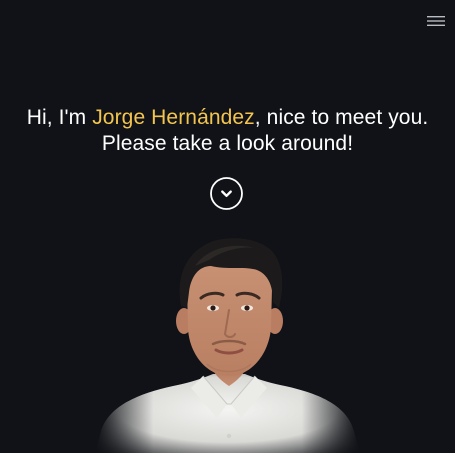  Describe the element at coordinates (227, 143) in the screenshot. I see `hero-subtitle: Please take a look around!` at that location.